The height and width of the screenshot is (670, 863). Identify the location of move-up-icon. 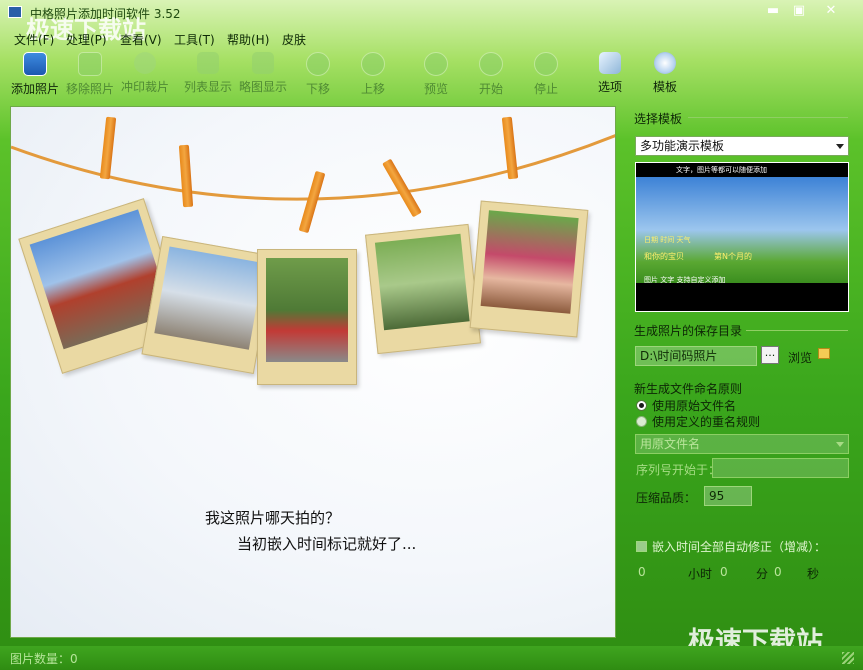
(373, 64).